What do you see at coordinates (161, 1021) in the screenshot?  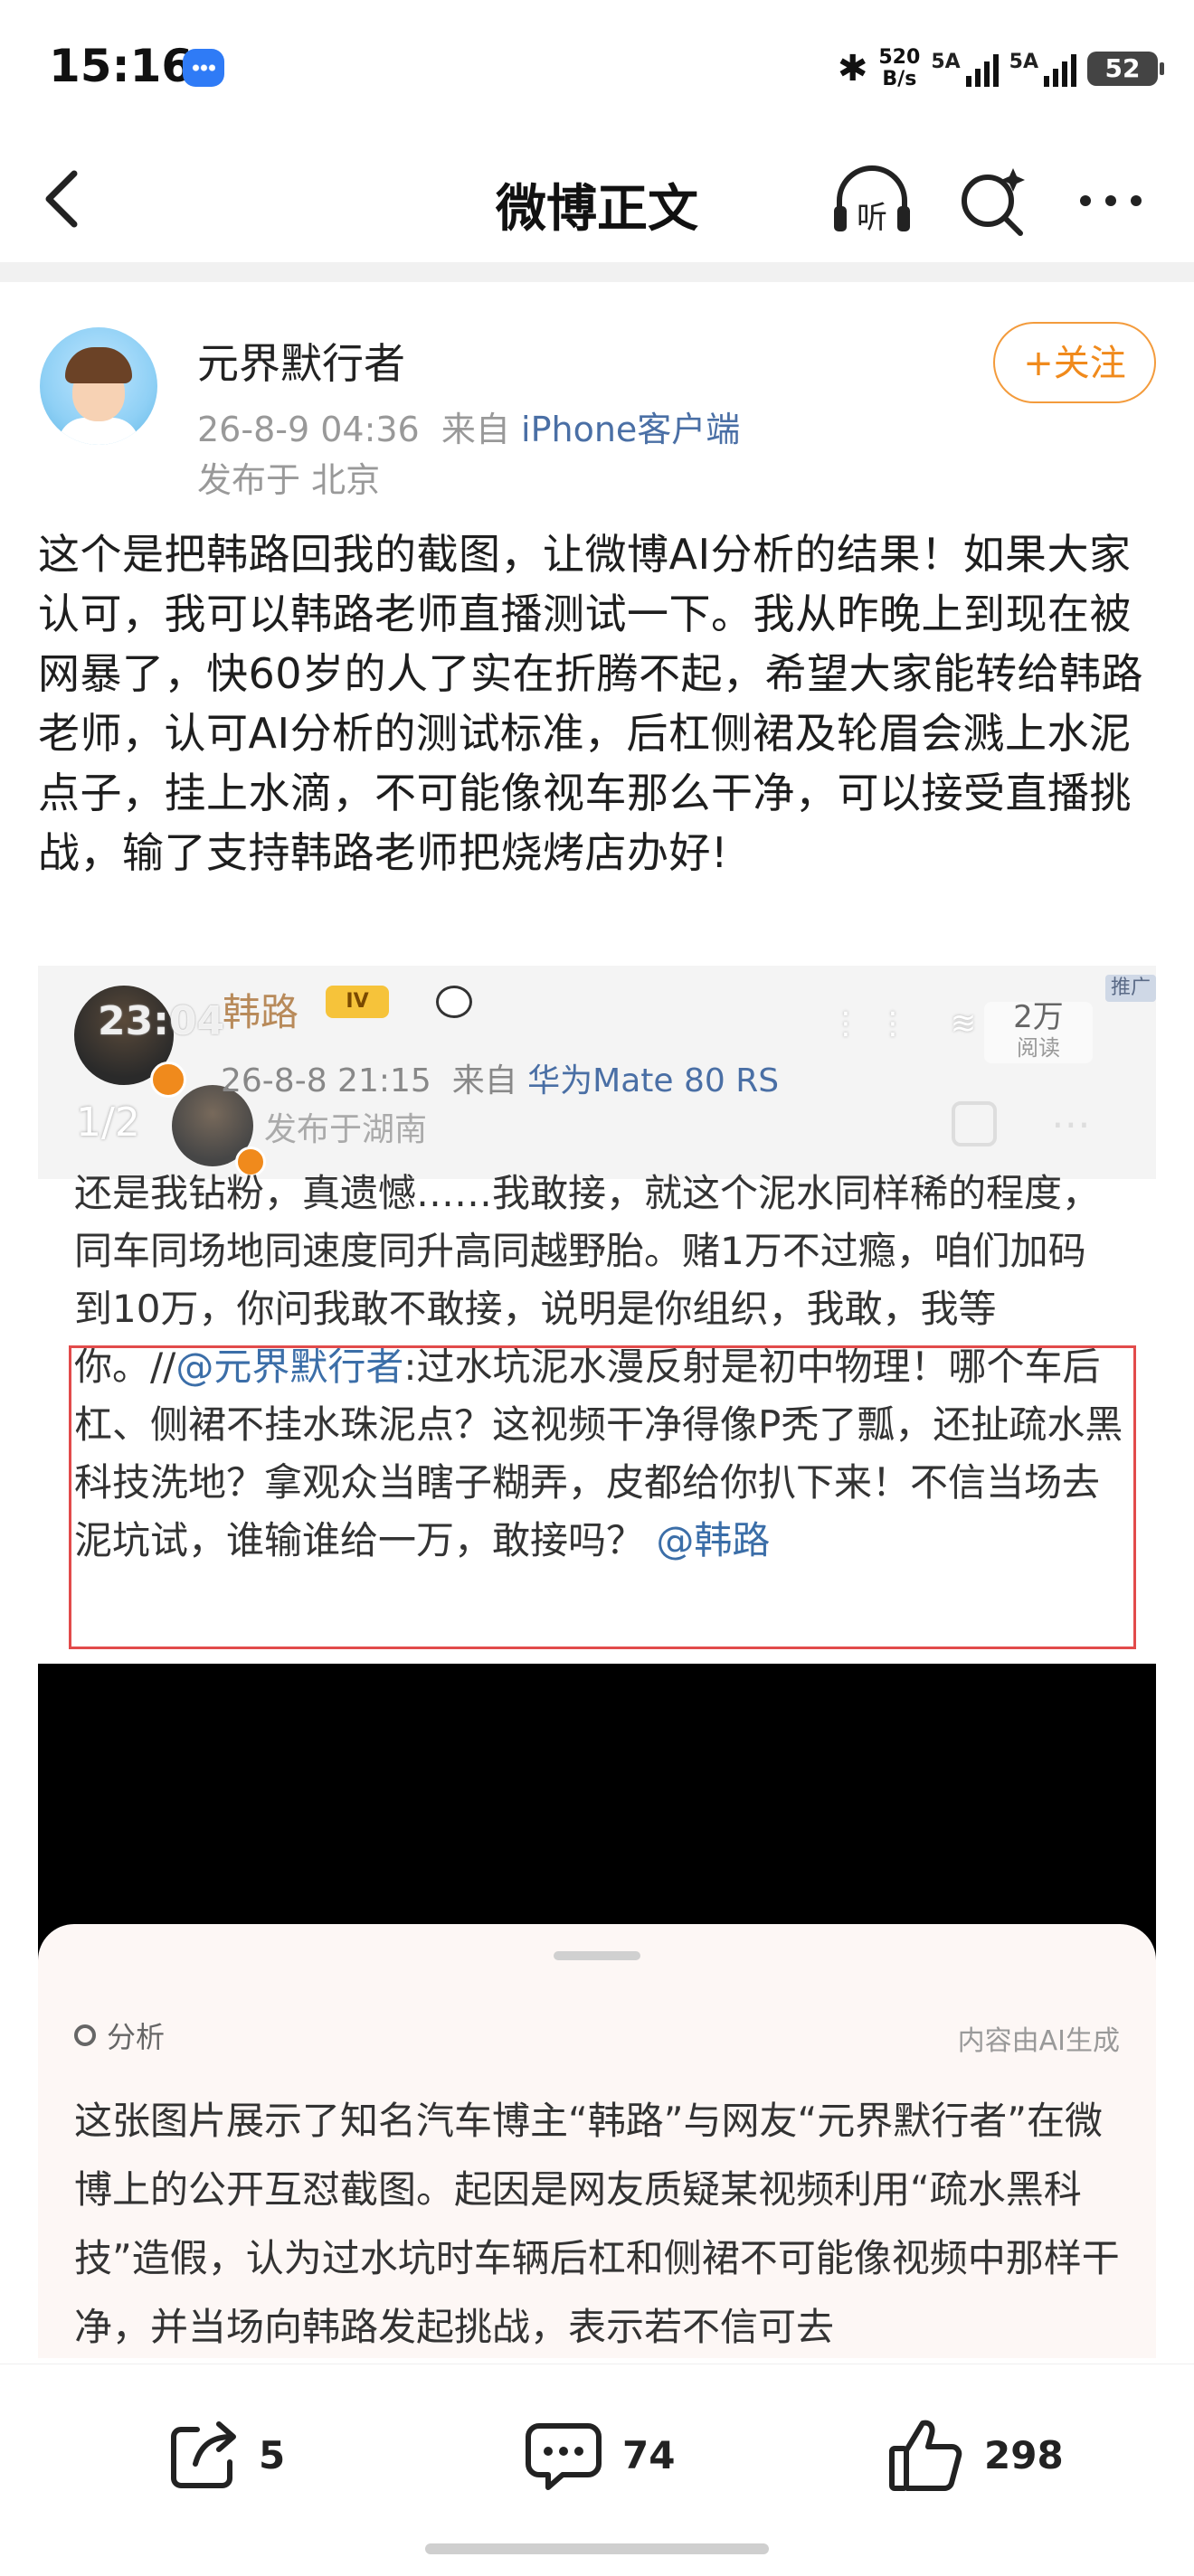 I see `embedded-time: 23:04` at bounding box center [161, 1021].